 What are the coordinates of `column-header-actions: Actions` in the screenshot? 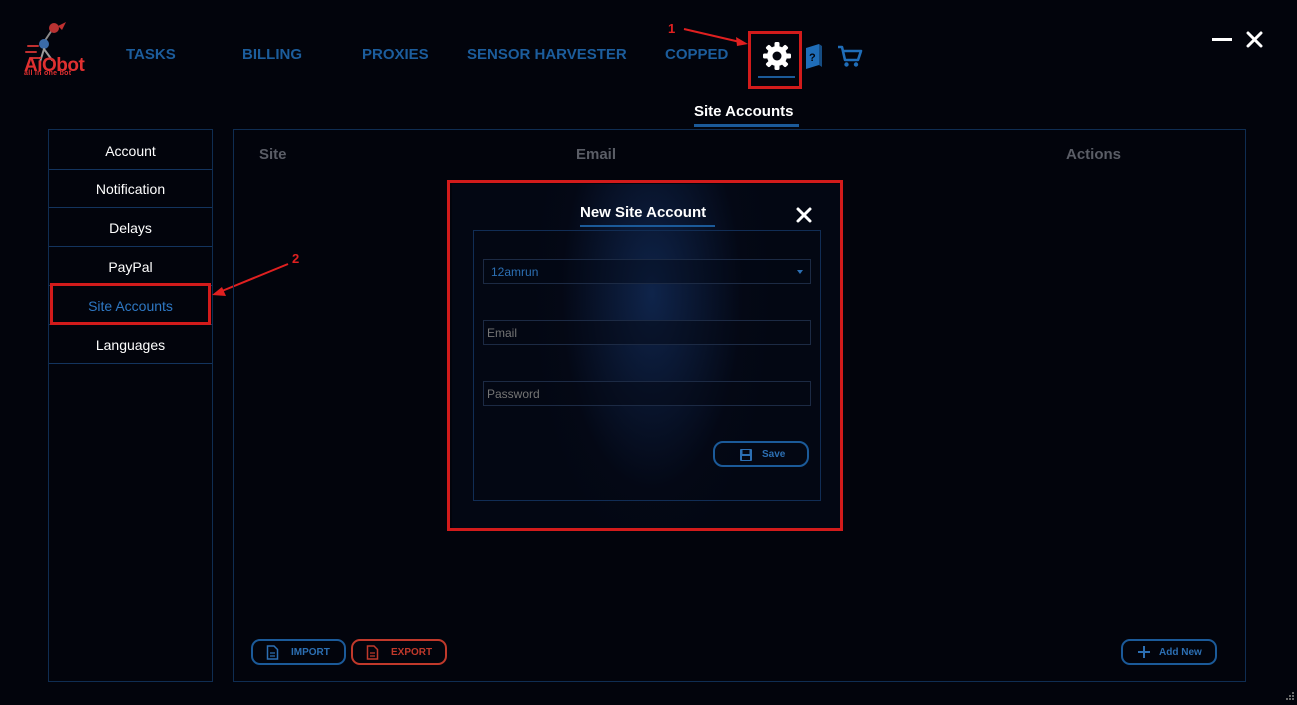 It's located at (1094, 154).